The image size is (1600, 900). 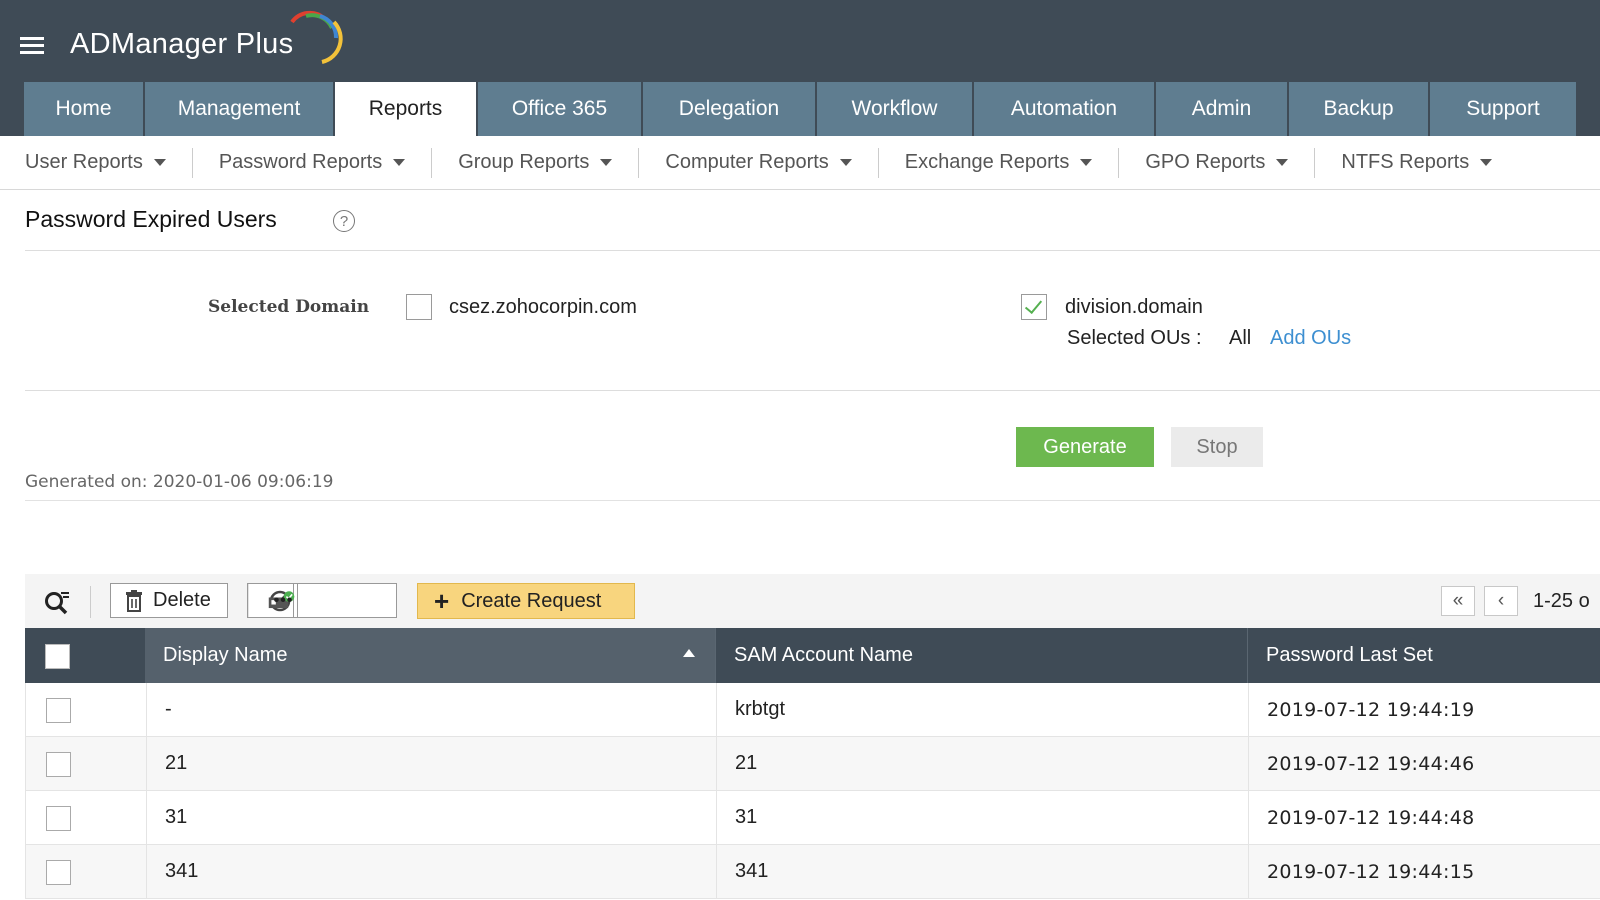 I want to click on more-button: •••, so click(x=274, y=600).